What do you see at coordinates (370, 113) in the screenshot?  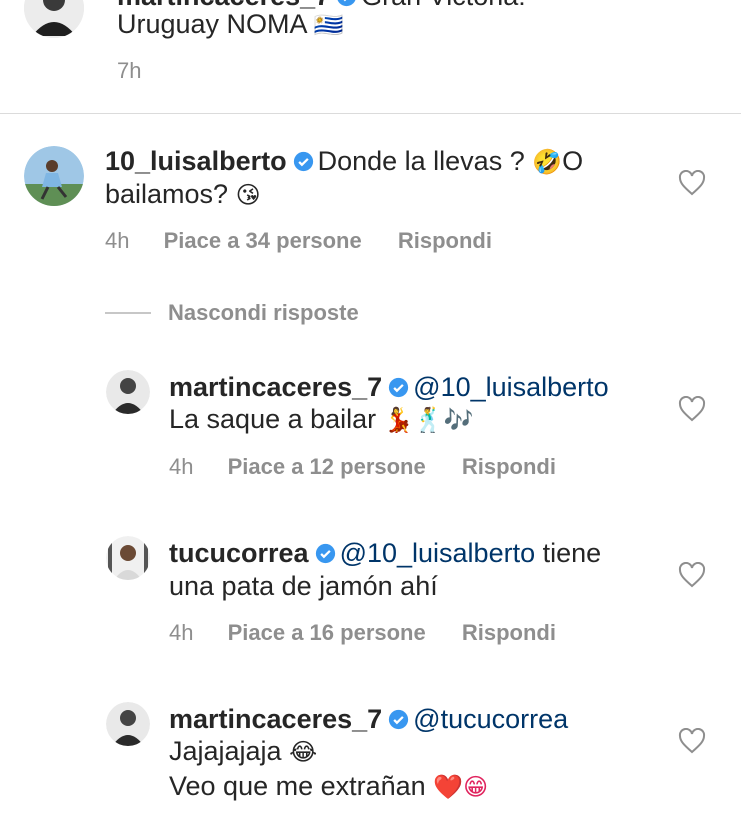 I see `divider` at bounding box center [370, 113].